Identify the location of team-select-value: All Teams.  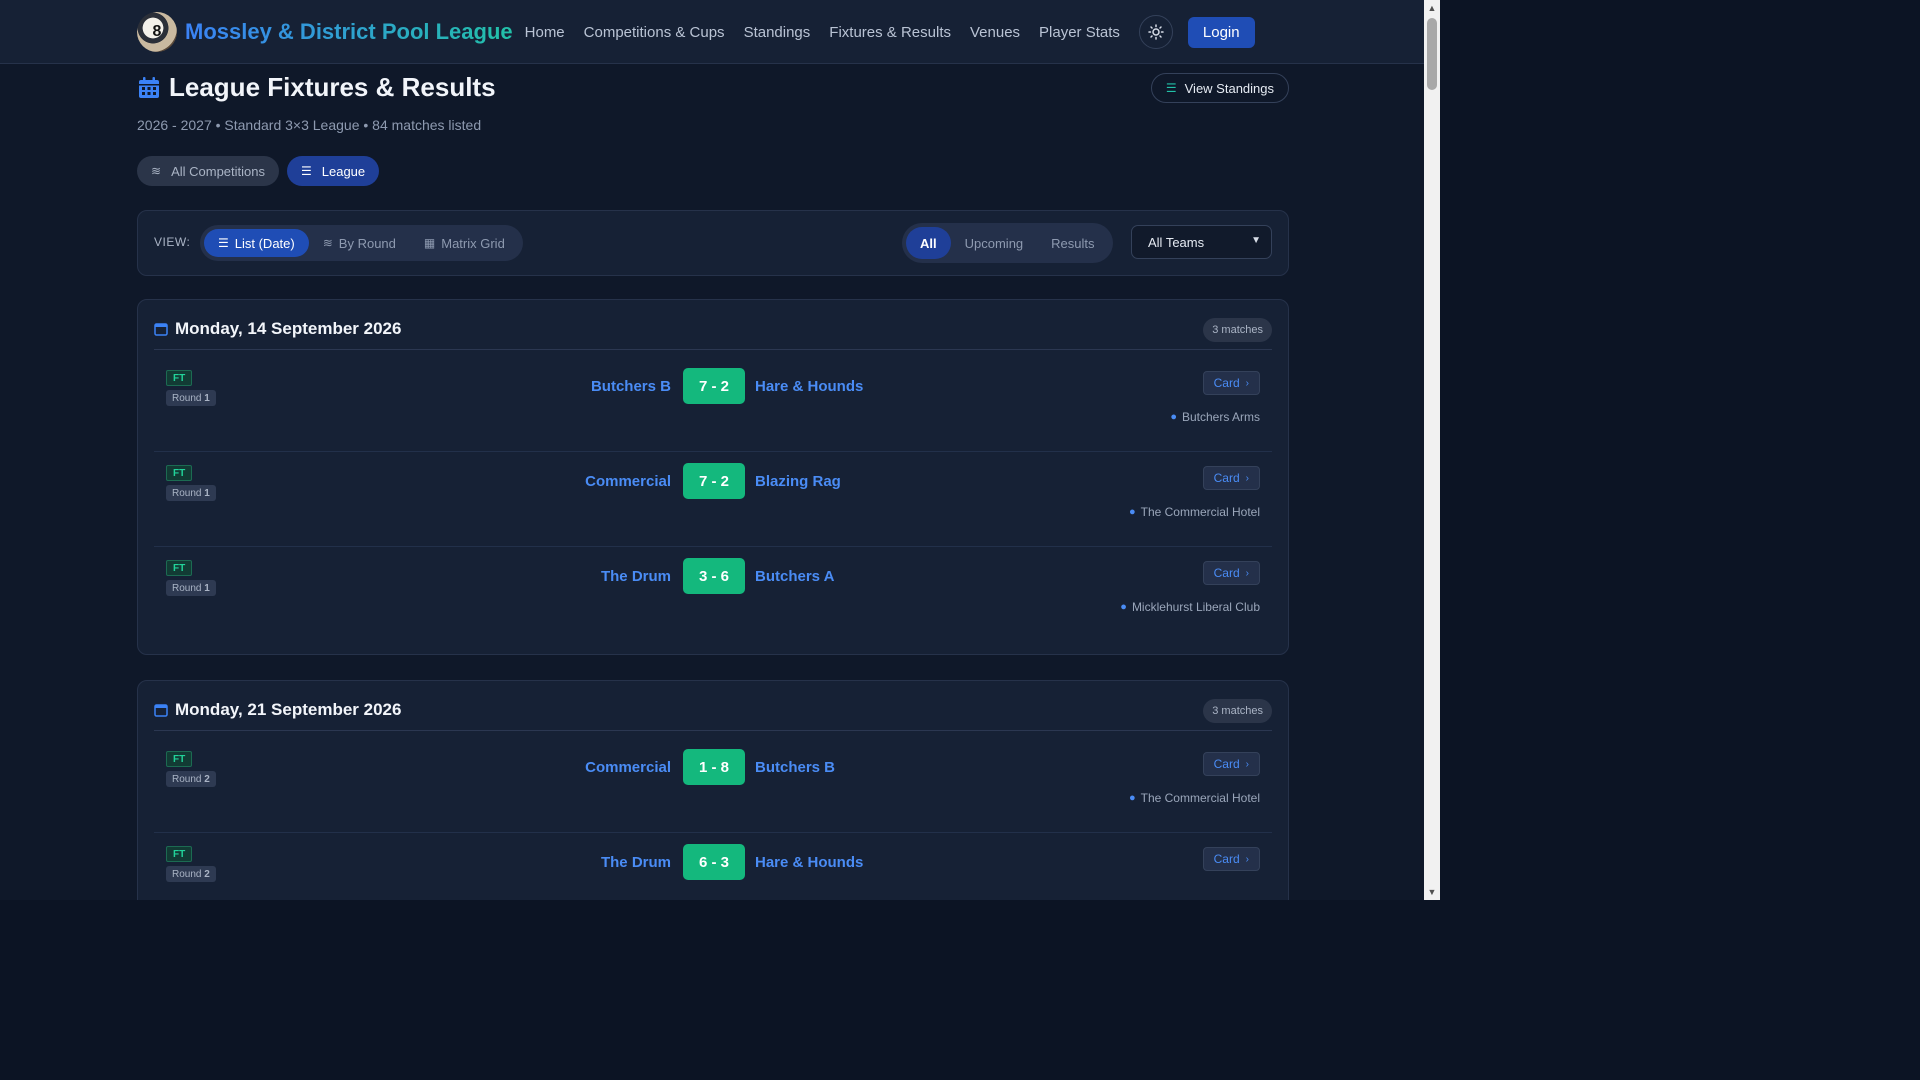
(1176, 242).